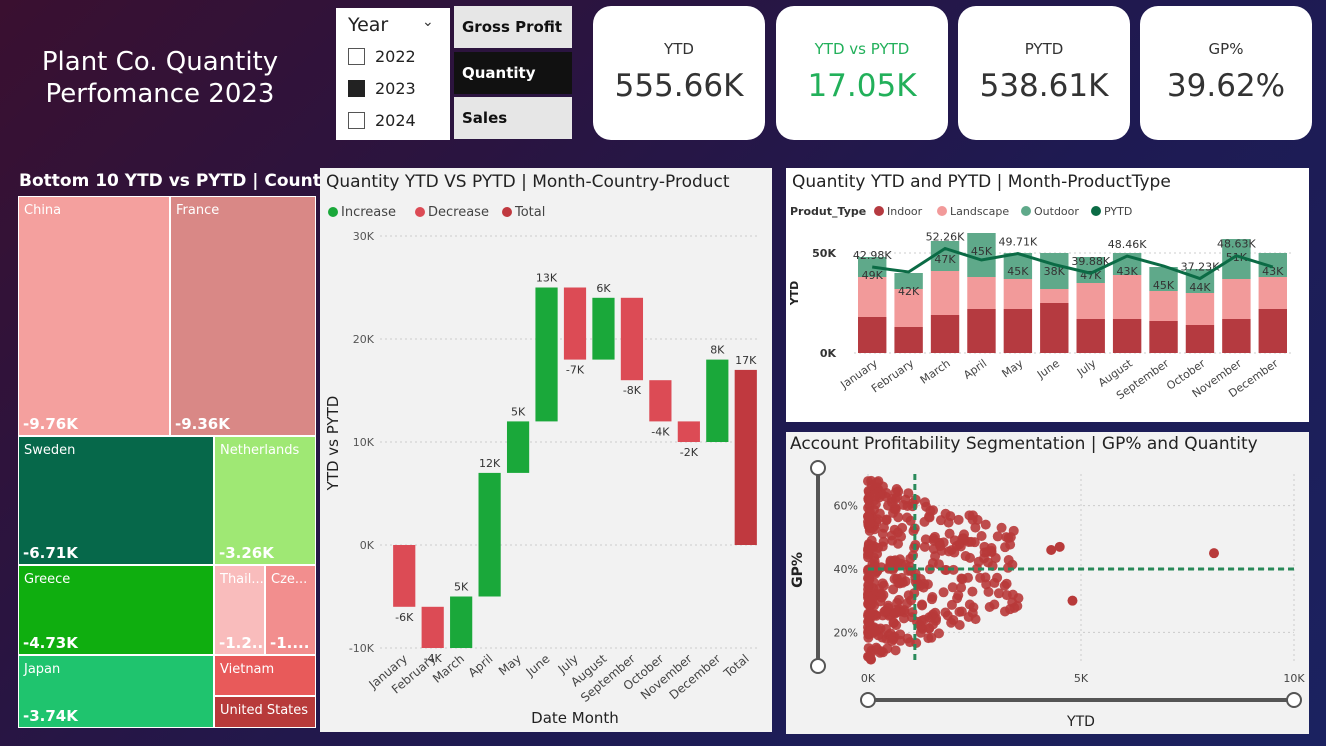 The height and width of the screenshot is (746, 1326). What do you see at coordinates (382, 120) in the screenshot?
I see `year-option-2024: 2024` at bounding box center [382, 120].